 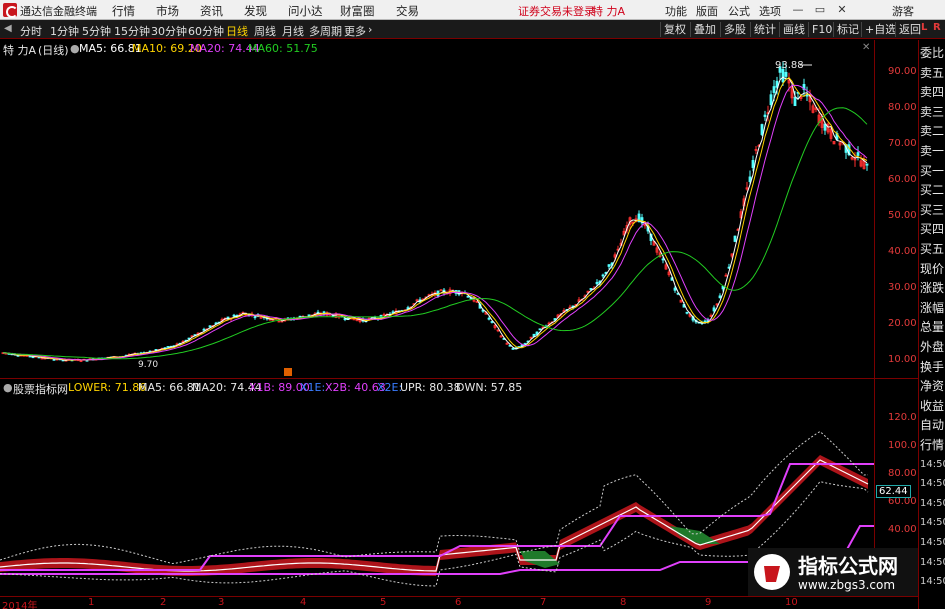 I want to click on dwn-label: DWN: 57.85, so click(x=489, y=387).